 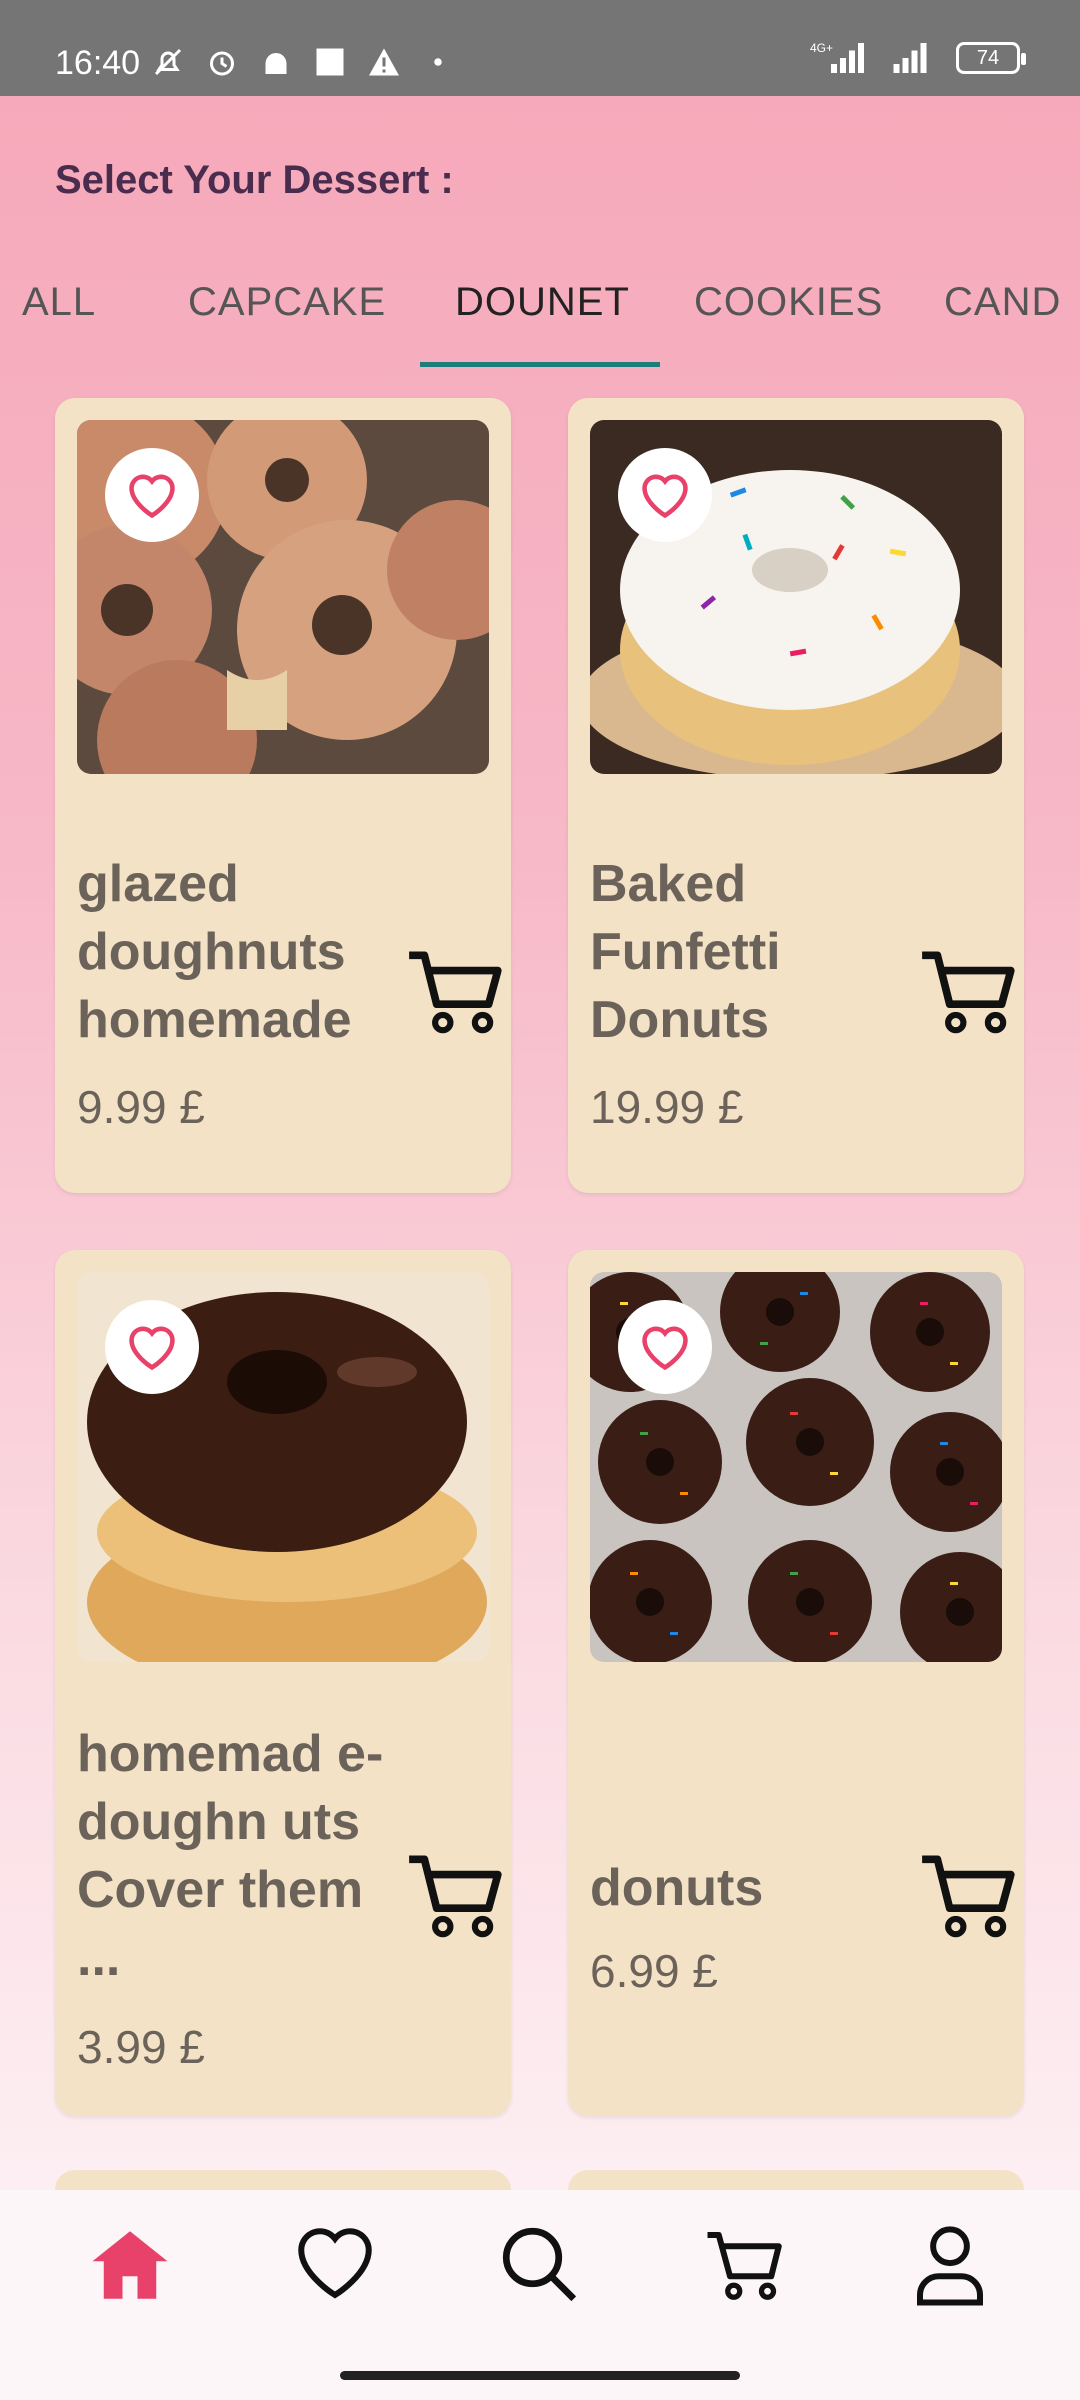 I want to click on status-time: 16:40, so click(x=98, y=63).